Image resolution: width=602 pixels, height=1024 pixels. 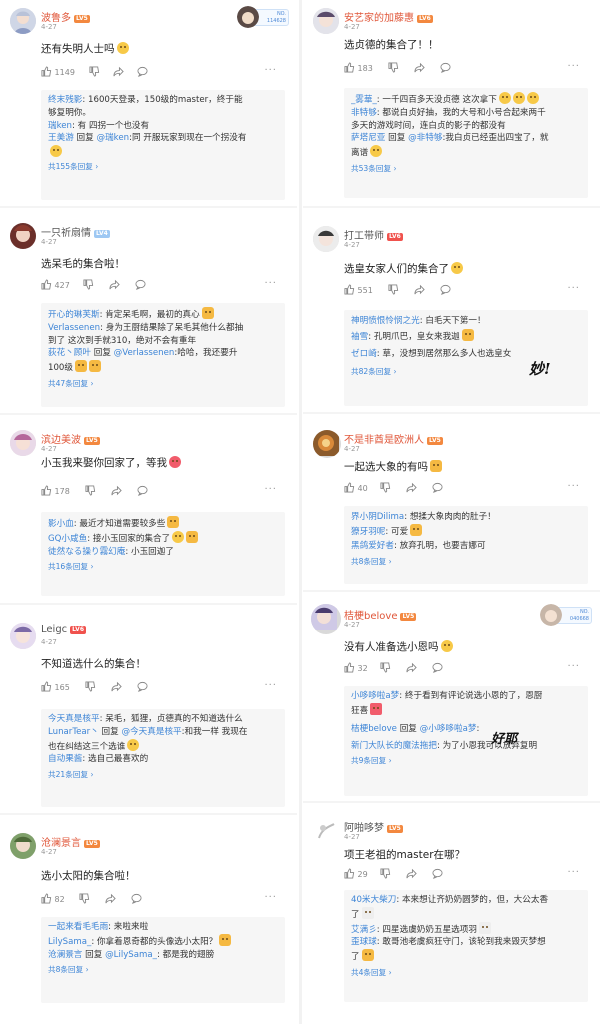 I want to click on comment-icon, so click(x=437, y=487).